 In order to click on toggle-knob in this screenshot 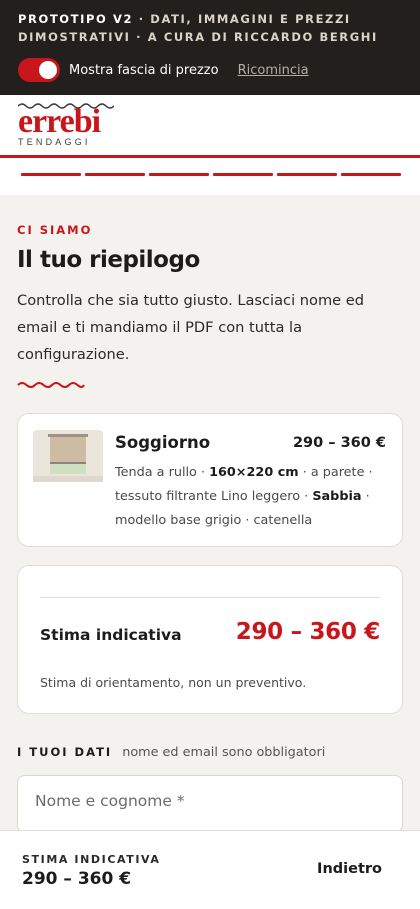, I will do `click(48, 70)`.